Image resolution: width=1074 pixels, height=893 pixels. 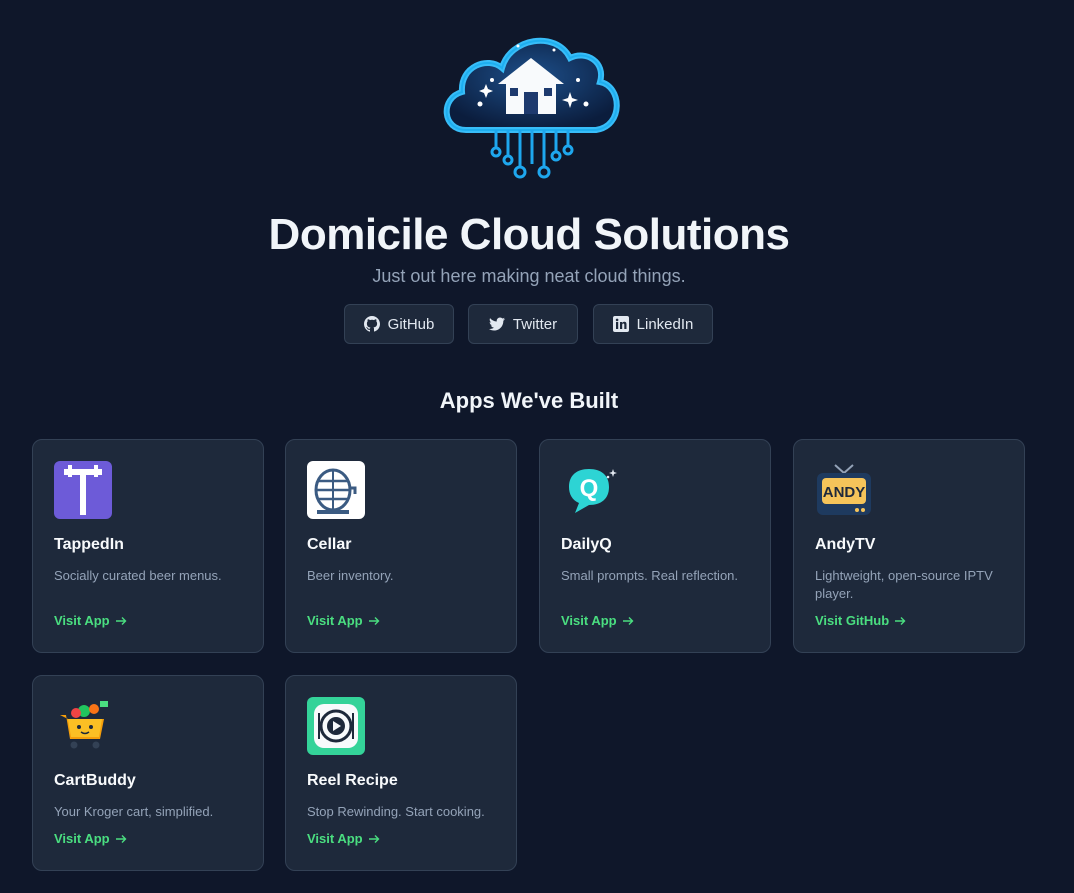 I want to click on linkedin-icon, so click(x=620, y=324).